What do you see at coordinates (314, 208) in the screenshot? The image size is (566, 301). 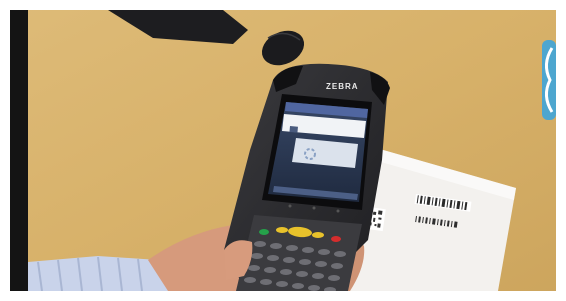 I see `nav-home-icon` at bounding box center [314, 208].